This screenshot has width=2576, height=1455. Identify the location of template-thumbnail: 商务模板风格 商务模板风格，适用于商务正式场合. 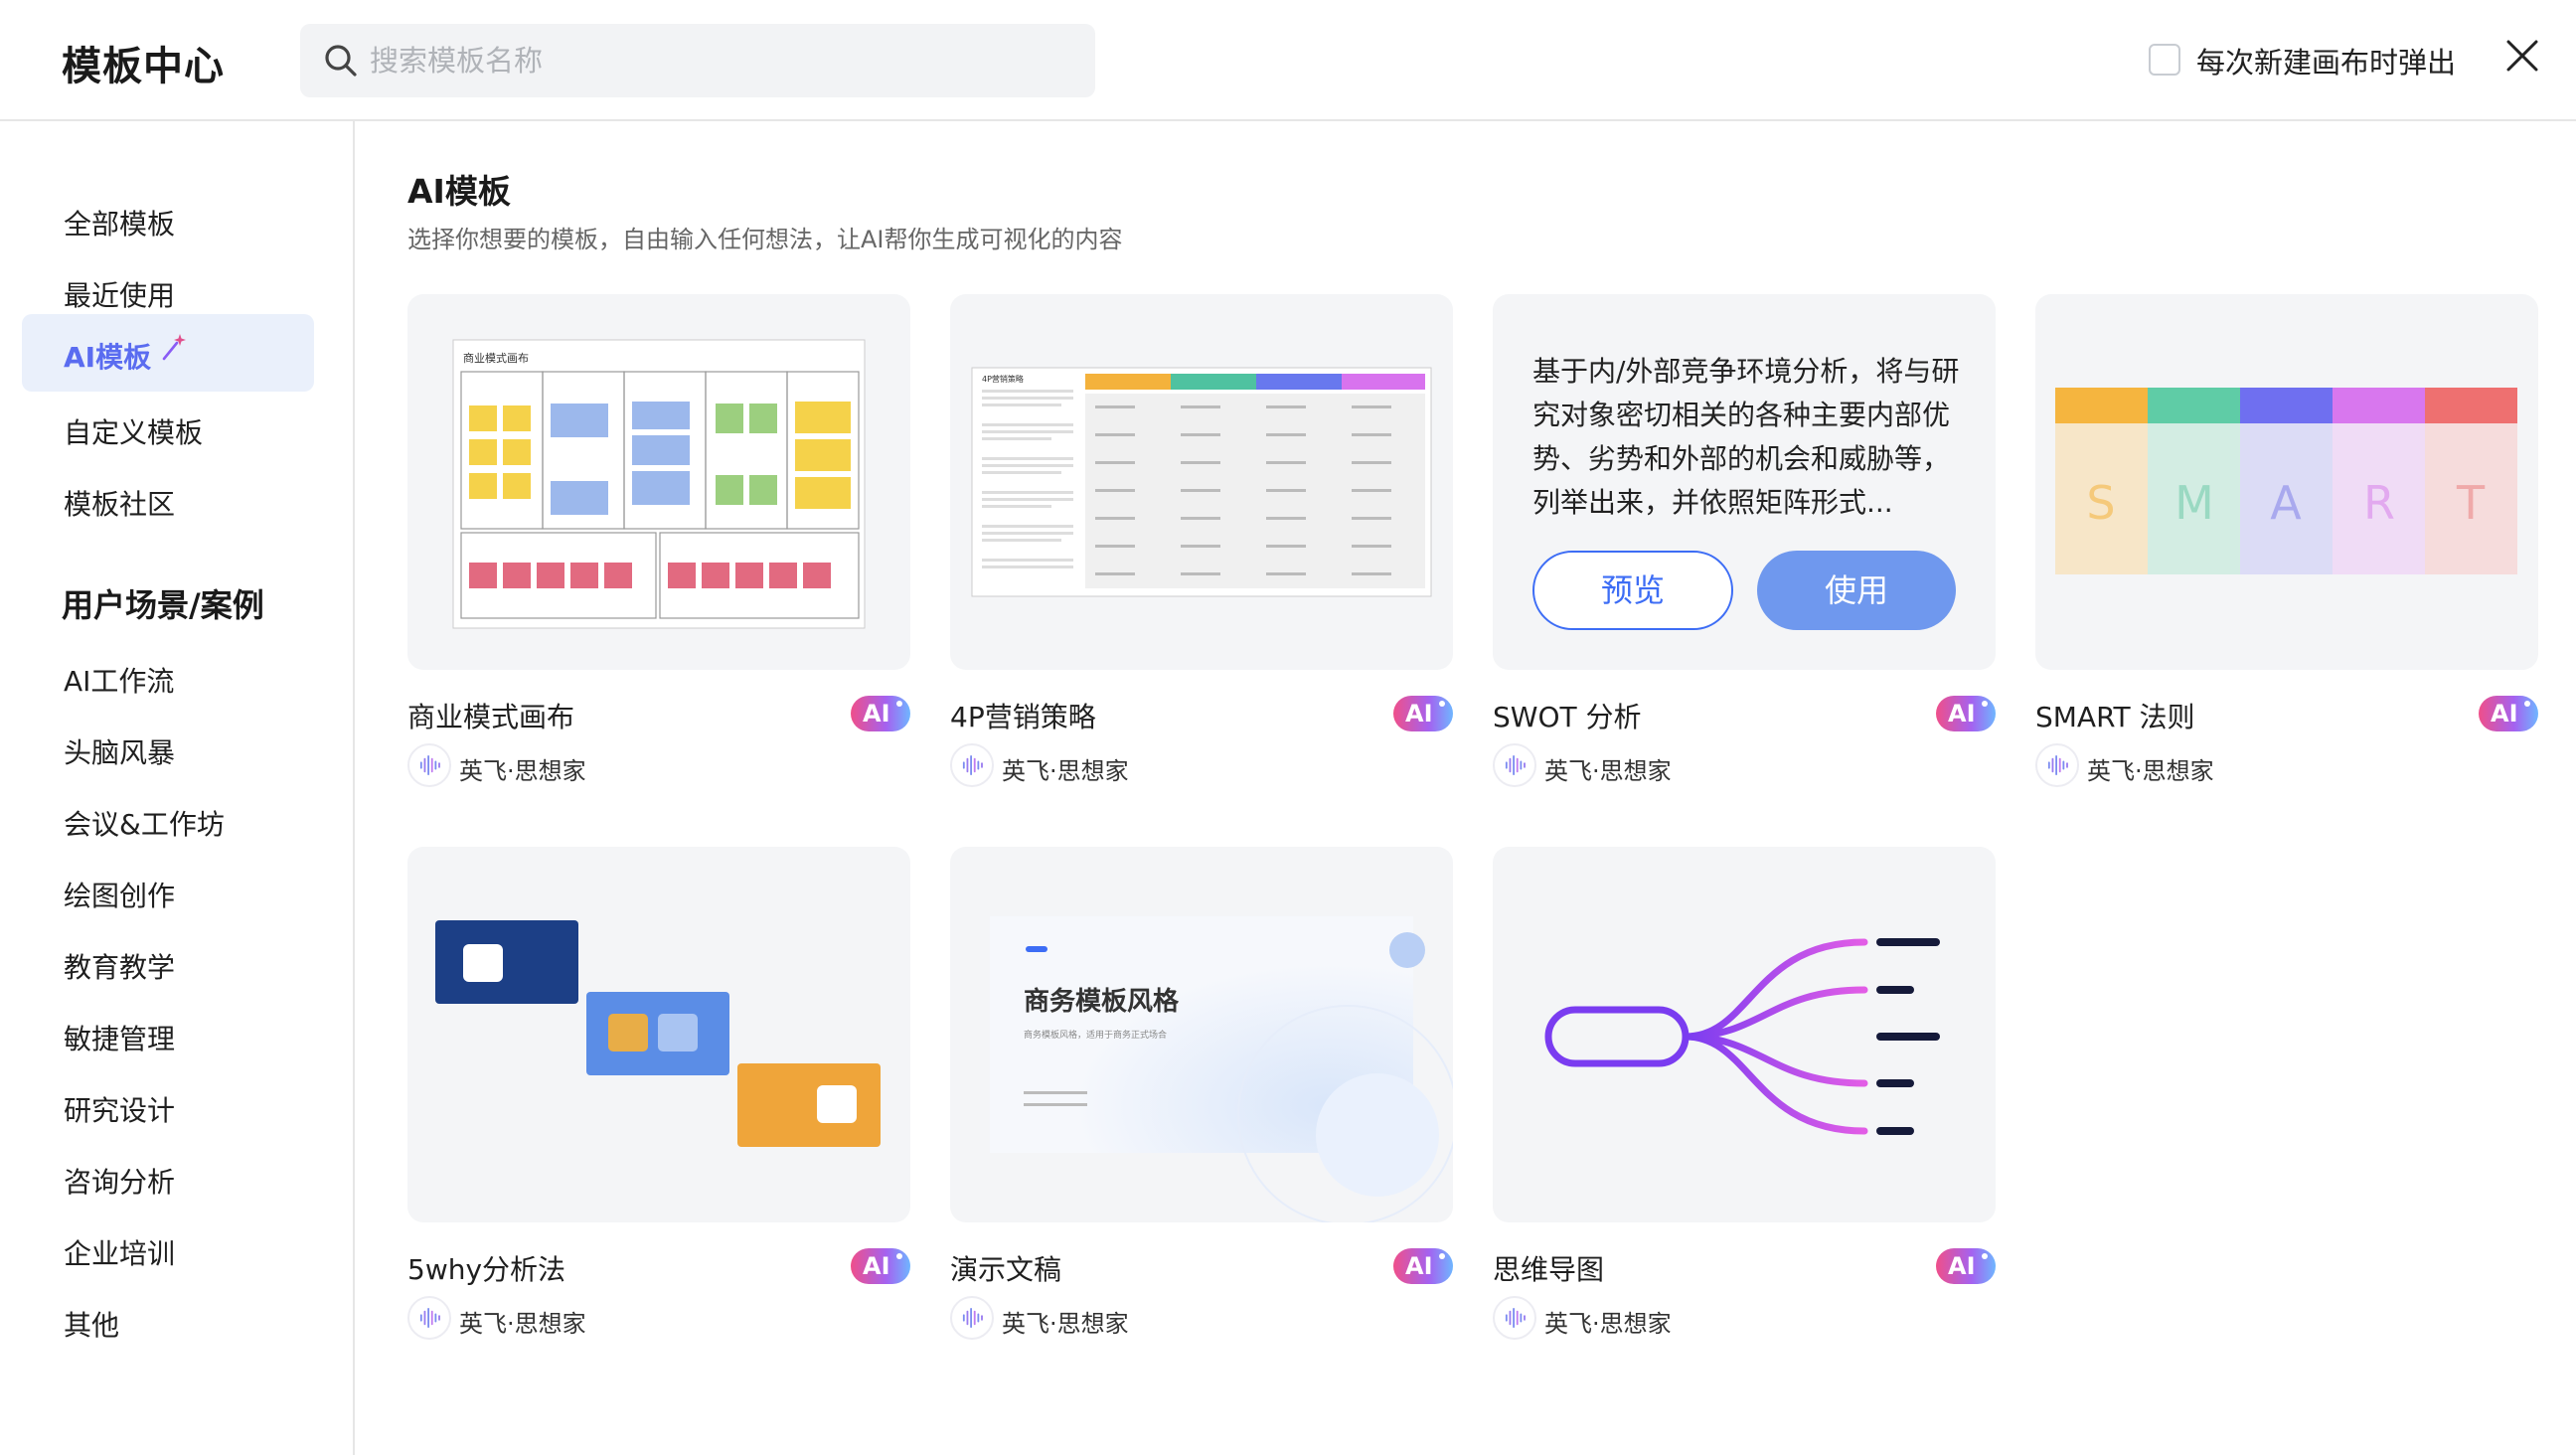
(1201, 1034).